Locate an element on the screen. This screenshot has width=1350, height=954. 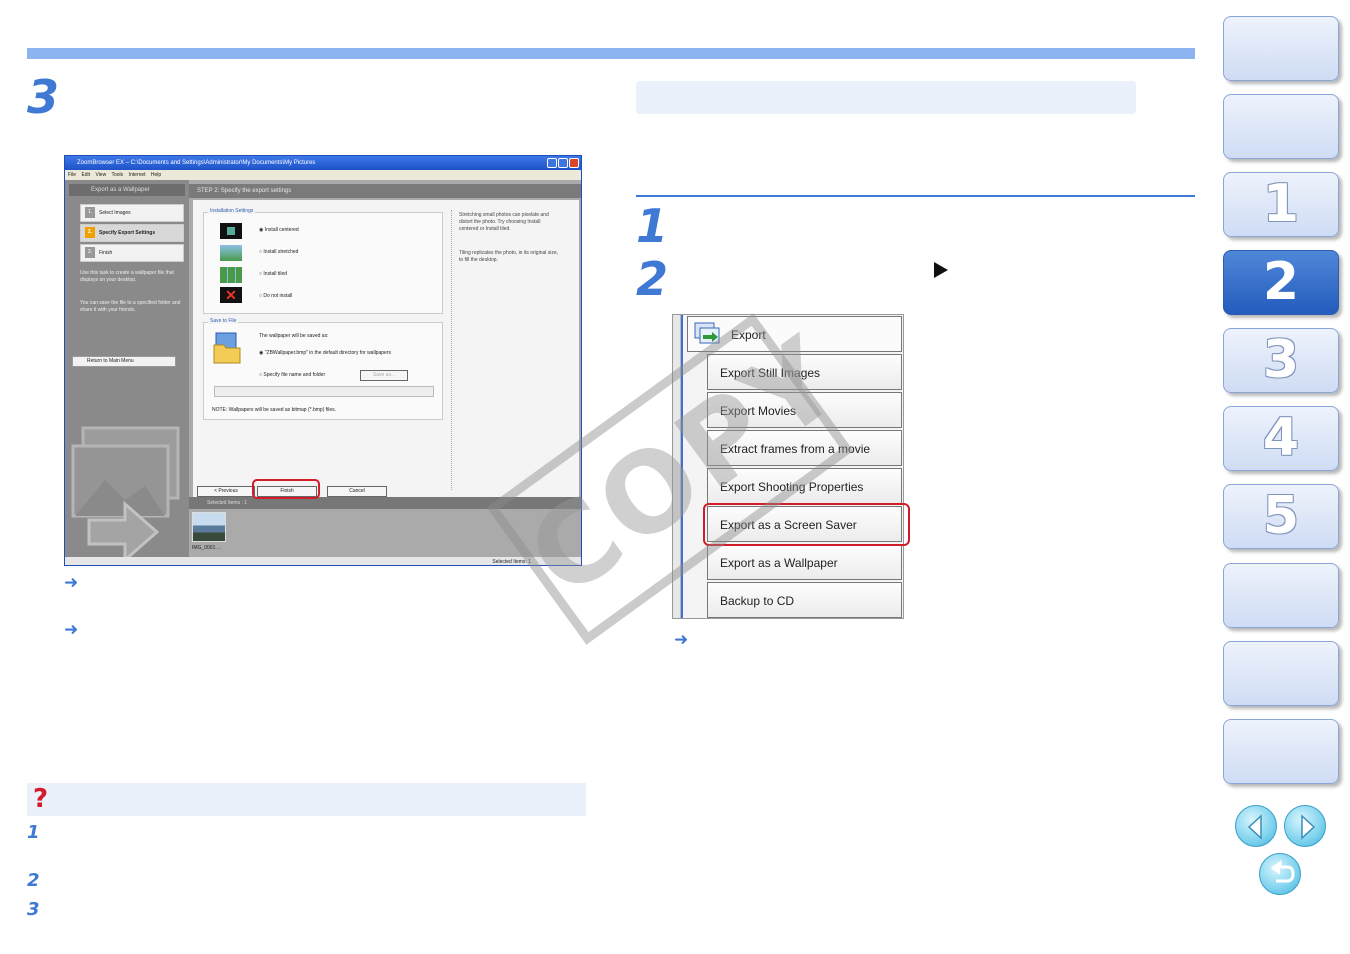
finish-button-highlight is located at coordinates (286, 489).